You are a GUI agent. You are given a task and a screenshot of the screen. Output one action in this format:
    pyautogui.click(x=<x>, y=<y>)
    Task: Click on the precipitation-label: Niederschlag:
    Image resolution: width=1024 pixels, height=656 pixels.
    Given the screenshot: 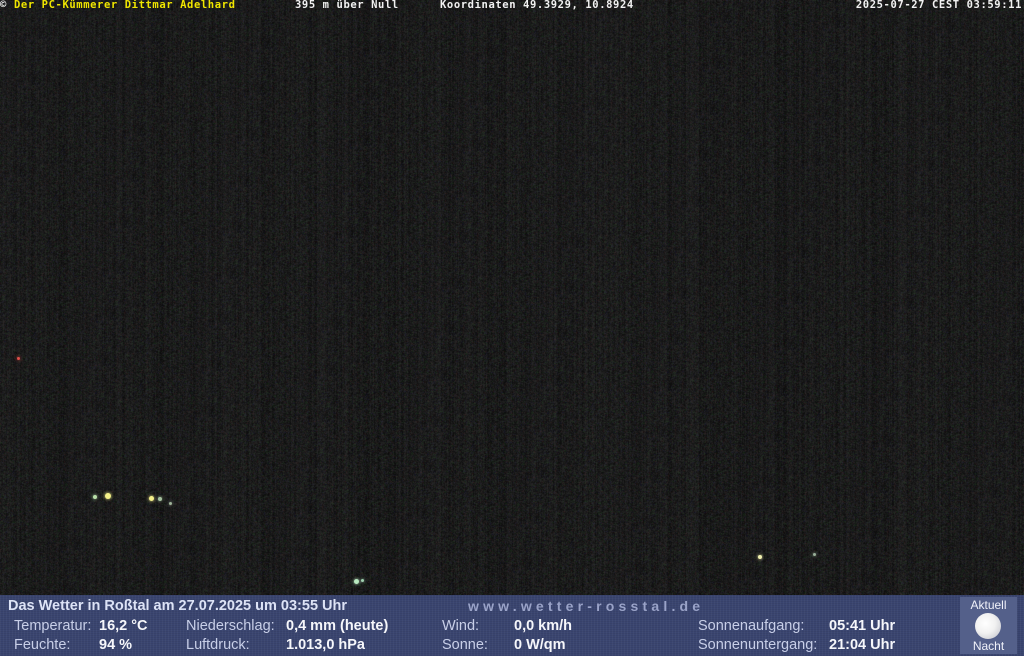 What is the action you would take?
    pyautogui.click(x=230, y=626)
    